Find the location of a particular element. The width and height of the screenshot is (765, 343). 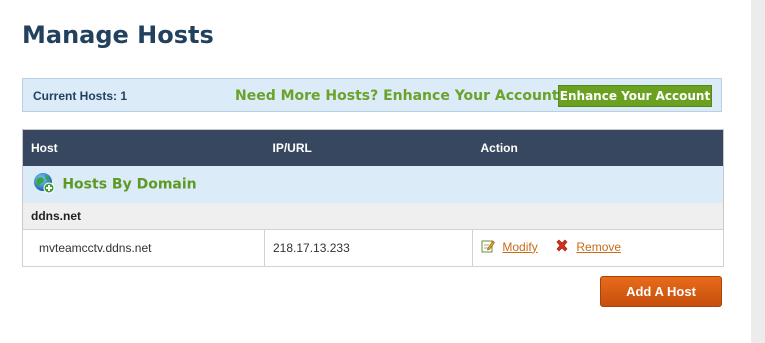

remove-x-icon is located at coordinates (562, 247).